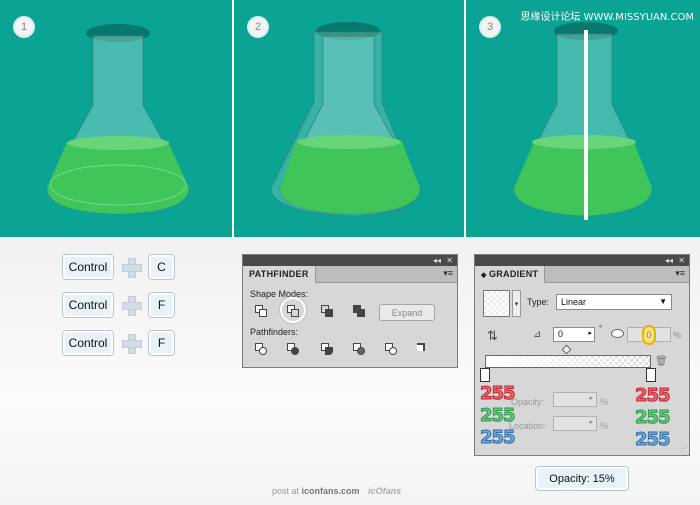 This screenshot has width=700, height=505. Describe the element at coordinates (538, 302) in the screenshot. I see `type-label: Type:` at that location.